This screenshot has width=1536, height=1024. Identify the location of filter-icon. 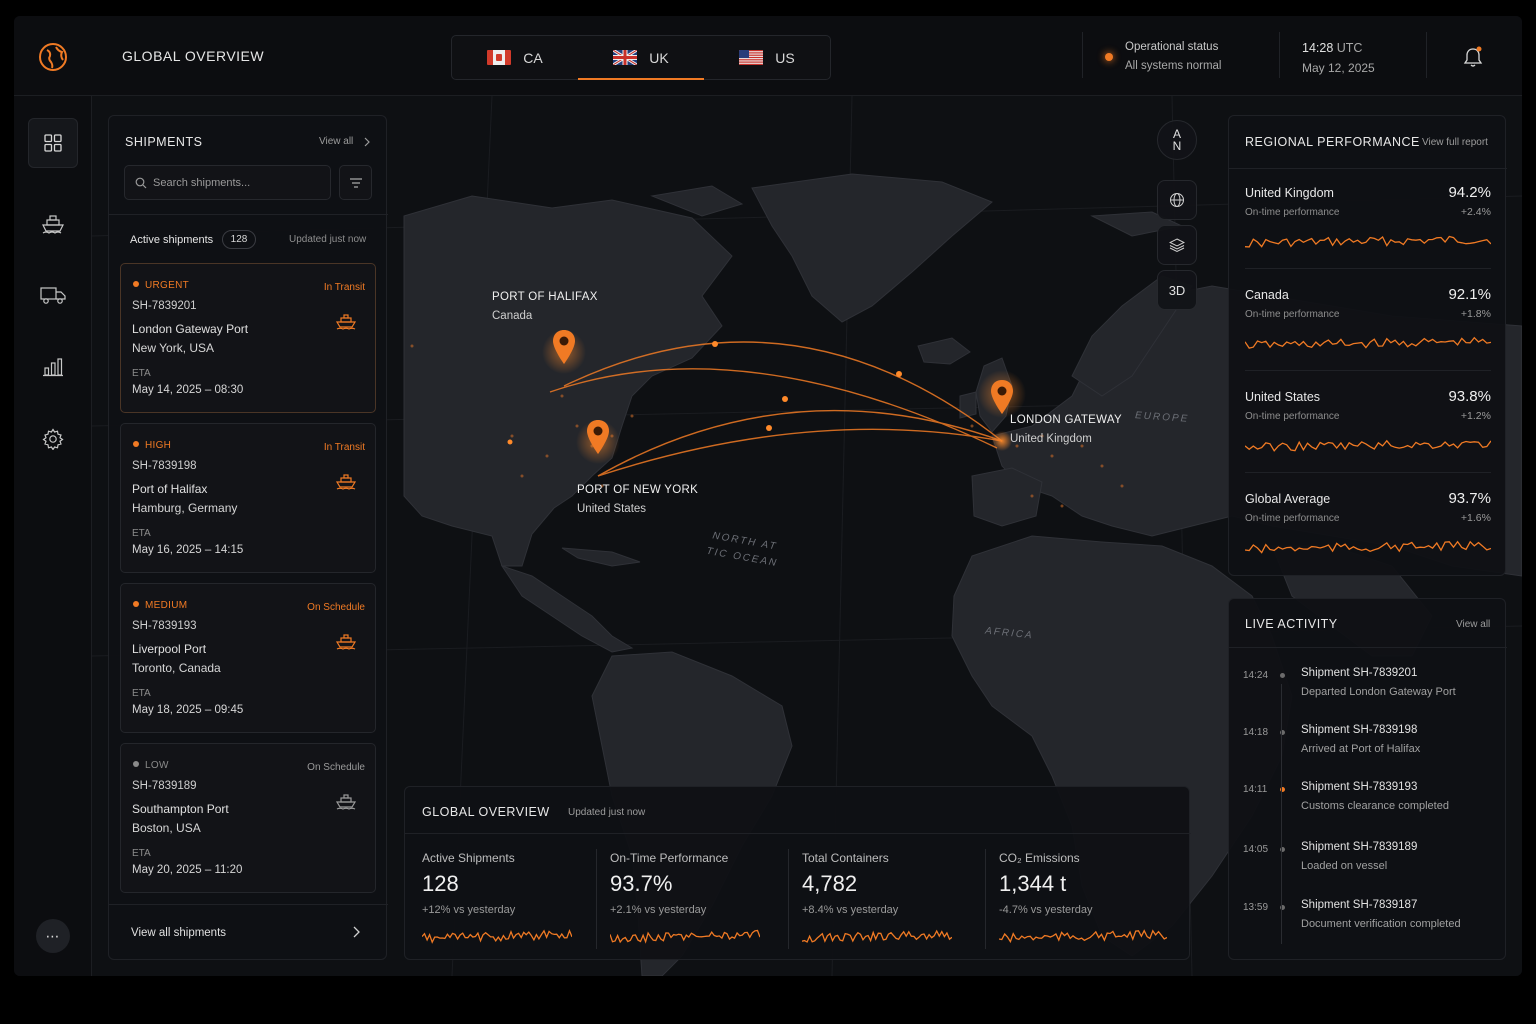
(355, 182).